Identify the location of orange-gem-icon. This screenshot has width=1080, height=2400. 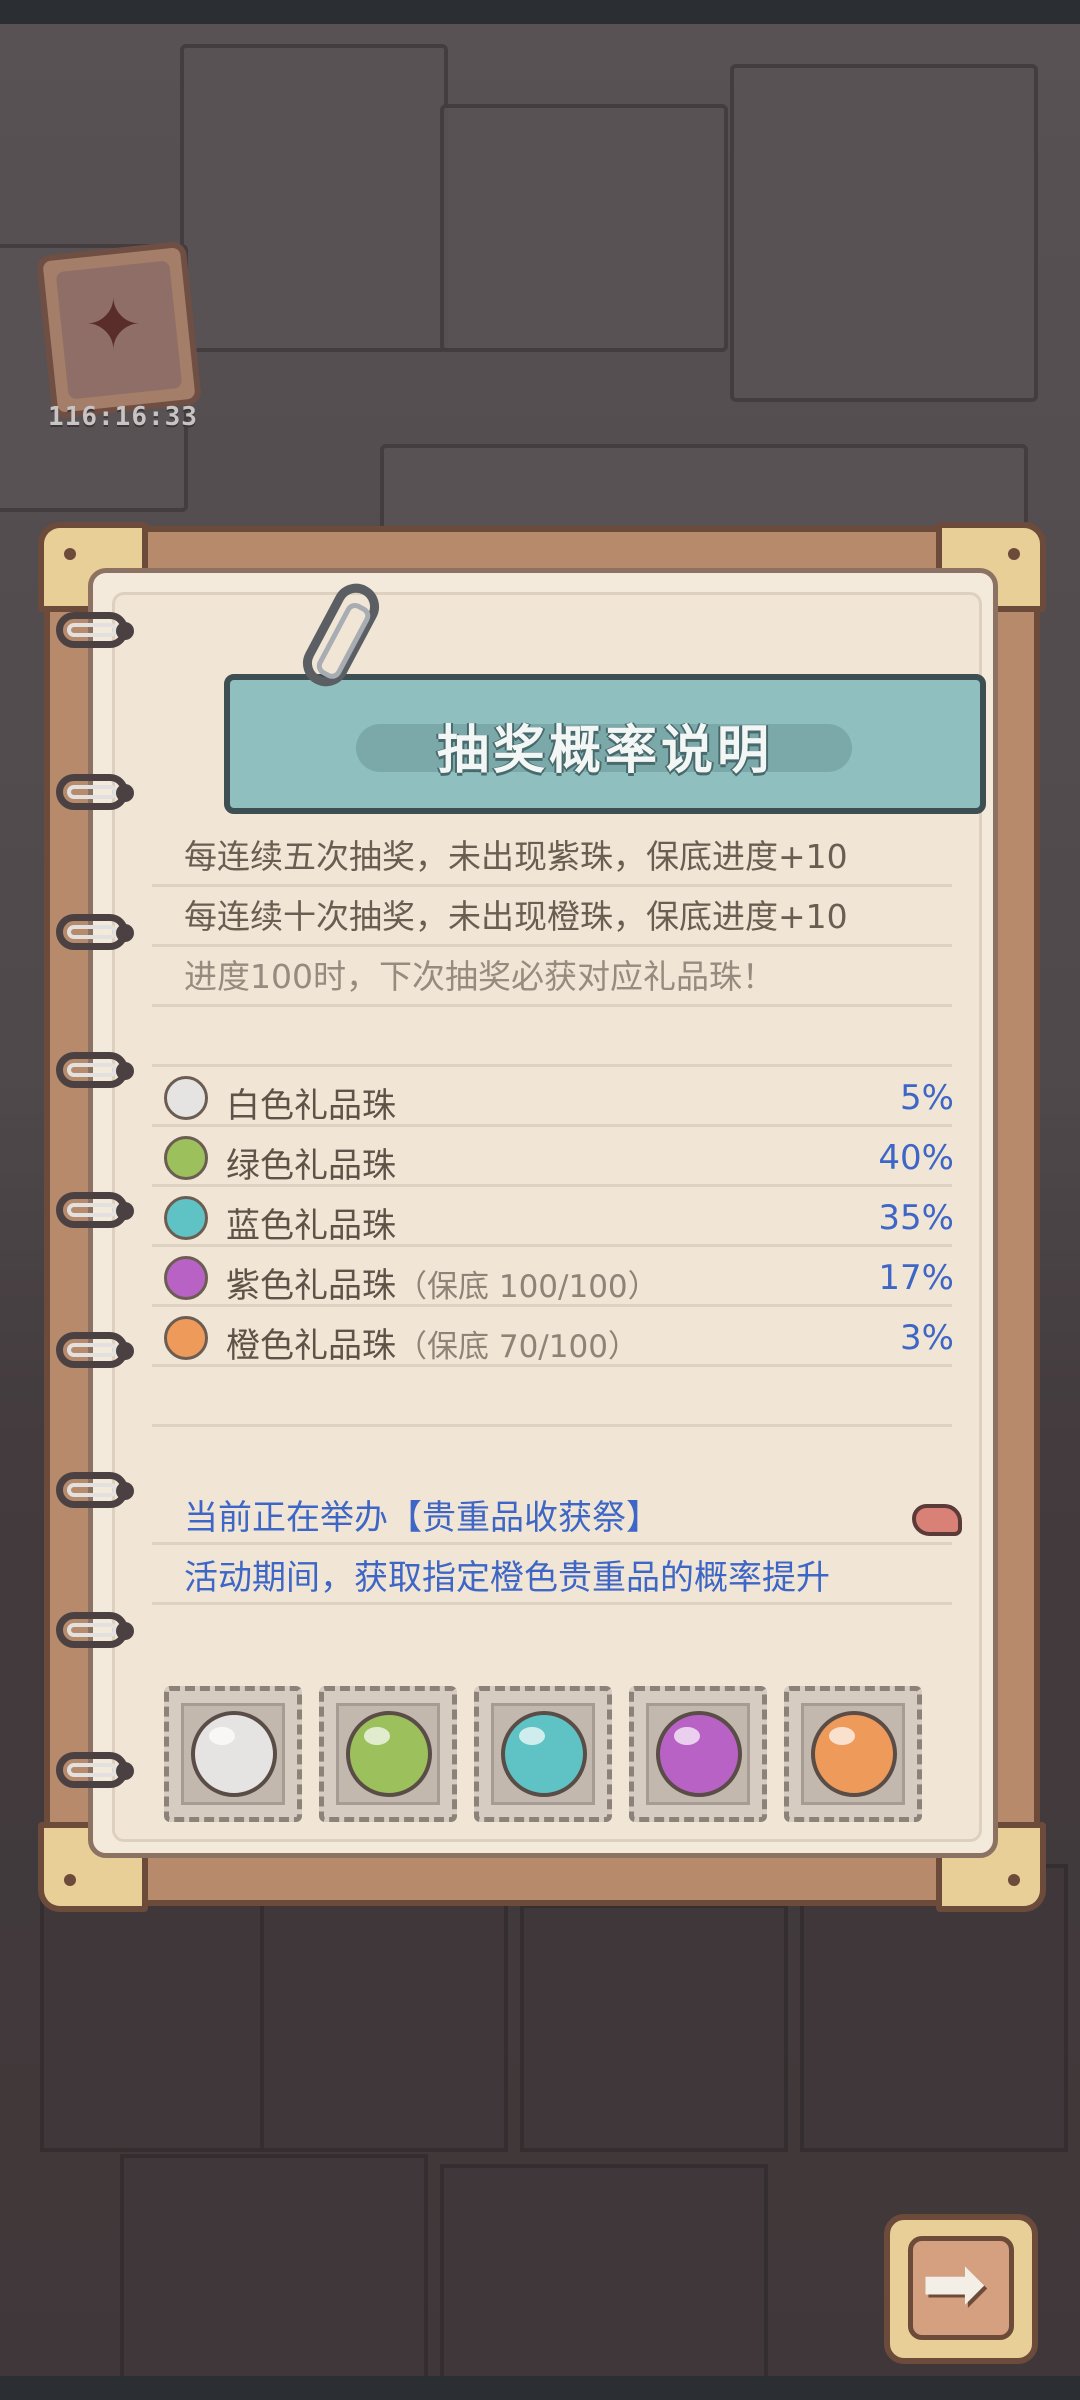
(854, 1754).